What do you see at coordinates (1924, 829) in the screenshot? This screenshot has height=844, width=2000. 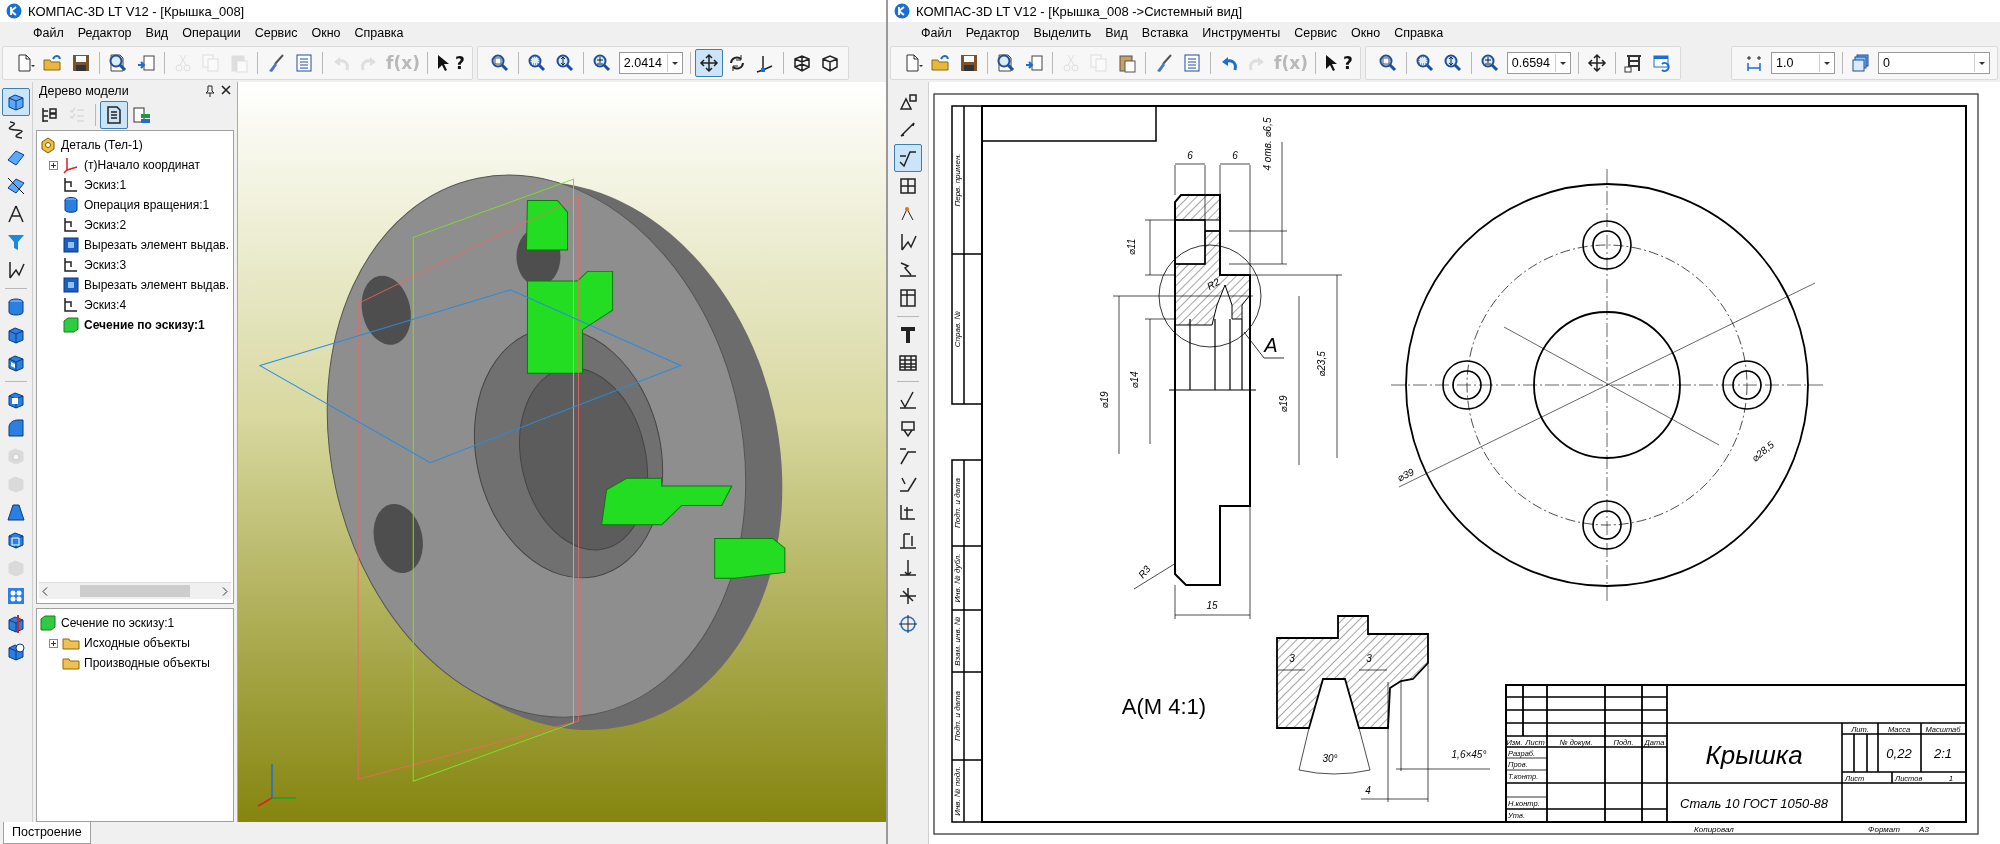 I see `format-value: А3` at bounding box center [1924, 829].